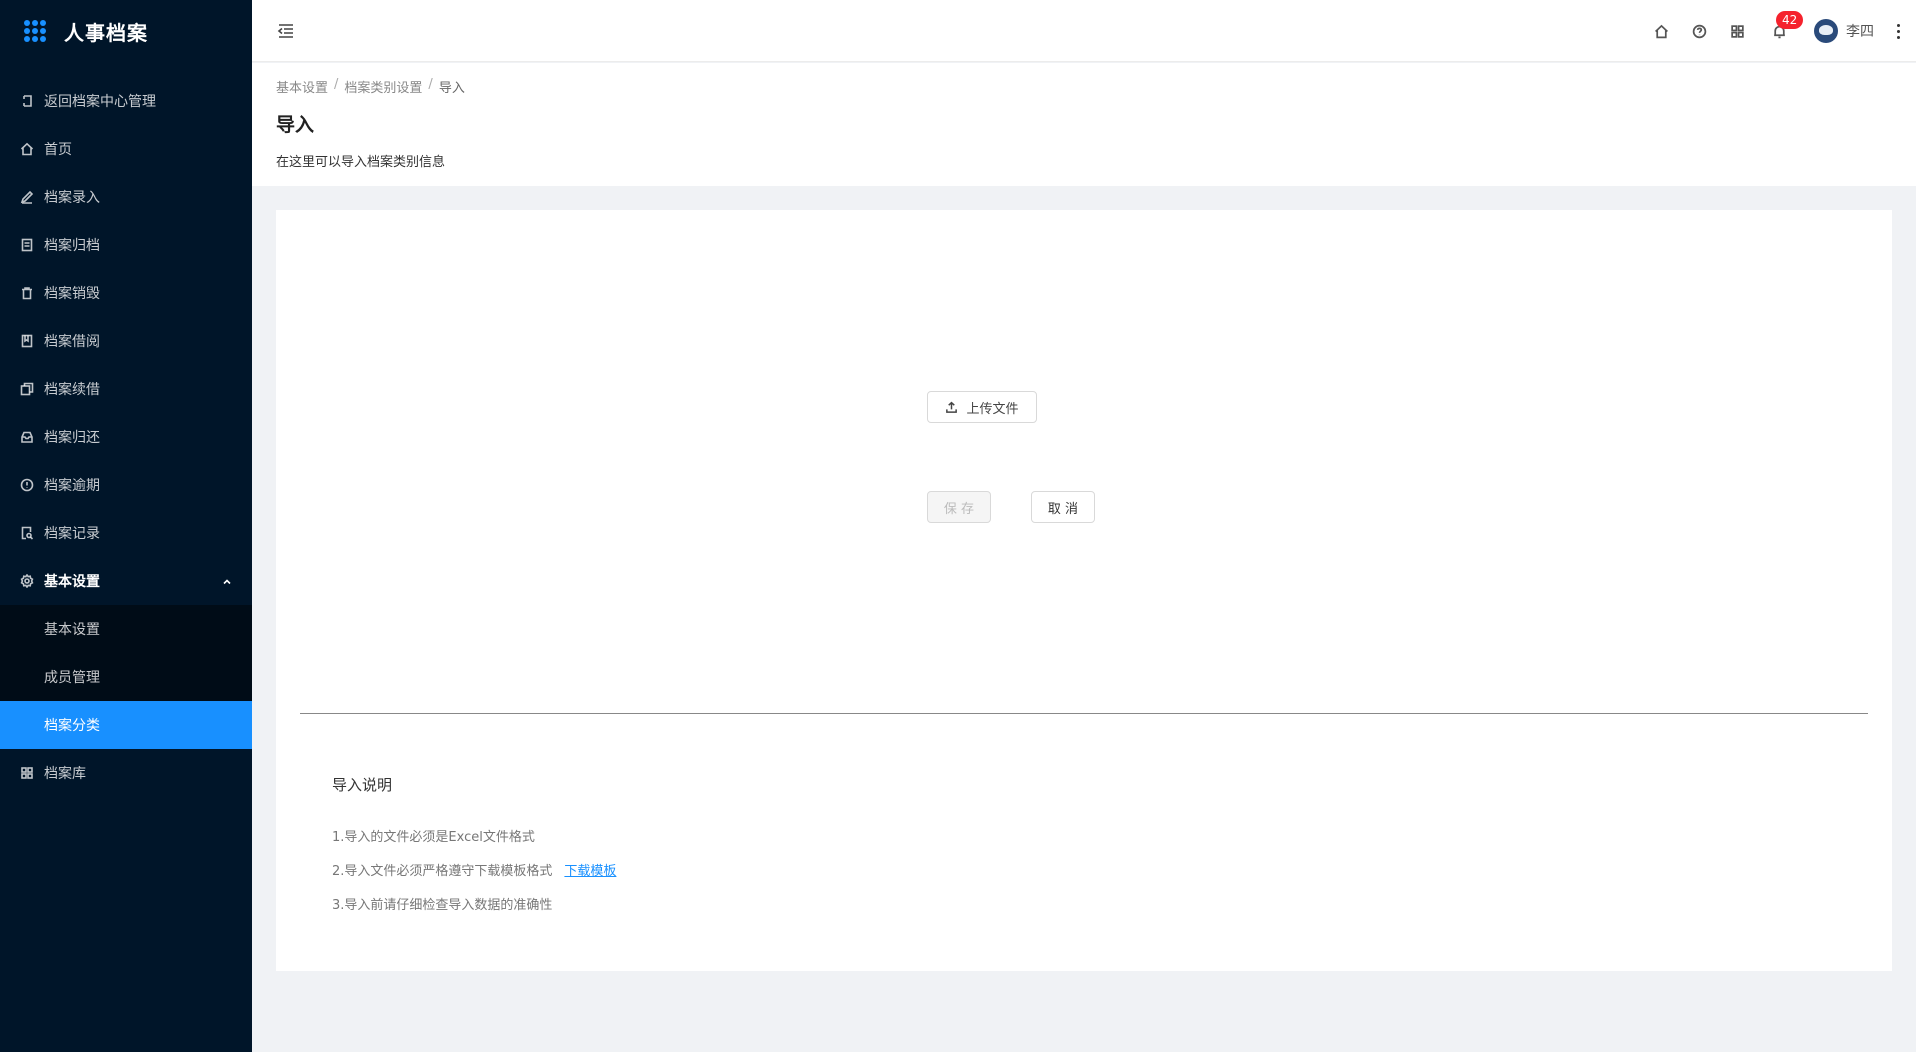 The width and height of the screenshot is (1916, 1052). Describe the element at coordinates (72, 582) in the screenshot. I see `sidebar-item-label: 基本设置` at that location.